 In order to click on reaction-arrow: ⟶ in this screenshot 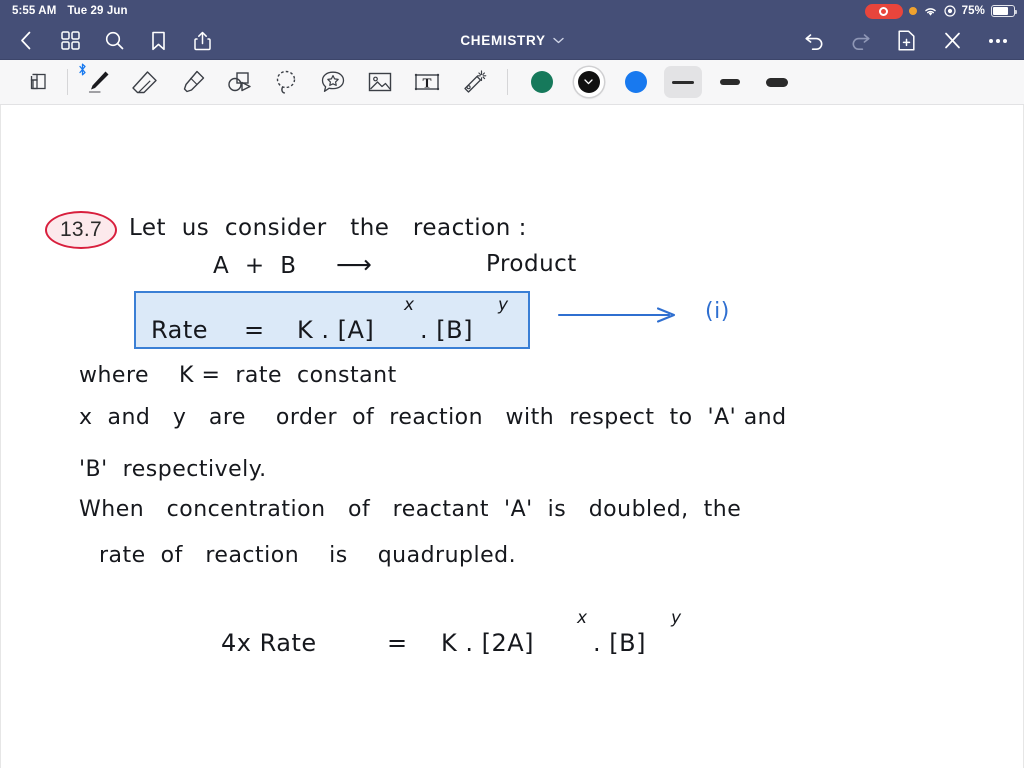, I will do `click(354, 264)`.